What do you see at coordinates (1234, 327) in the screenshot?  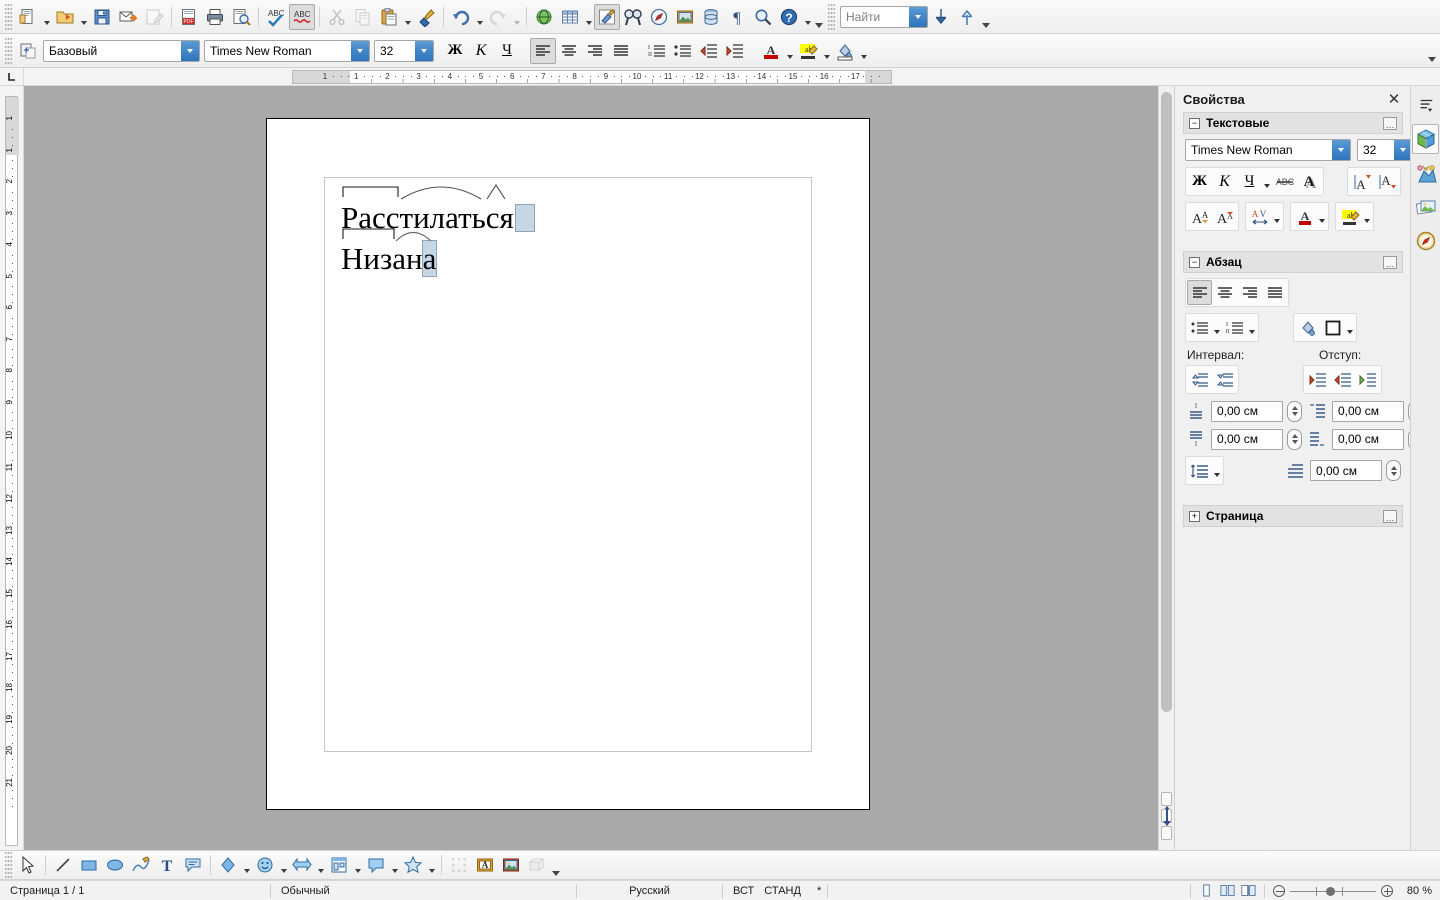 I see `ordered-list-icon: I II` at bounding box center [1234, 327].